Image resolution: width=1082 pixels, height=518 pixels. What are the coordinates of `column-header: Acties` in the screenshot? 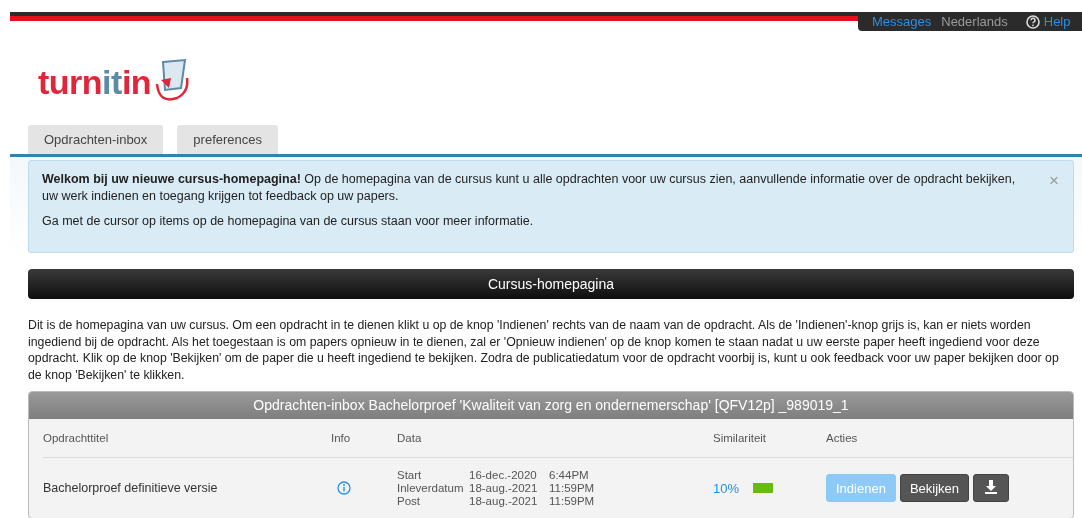 It's located at (842, 438).